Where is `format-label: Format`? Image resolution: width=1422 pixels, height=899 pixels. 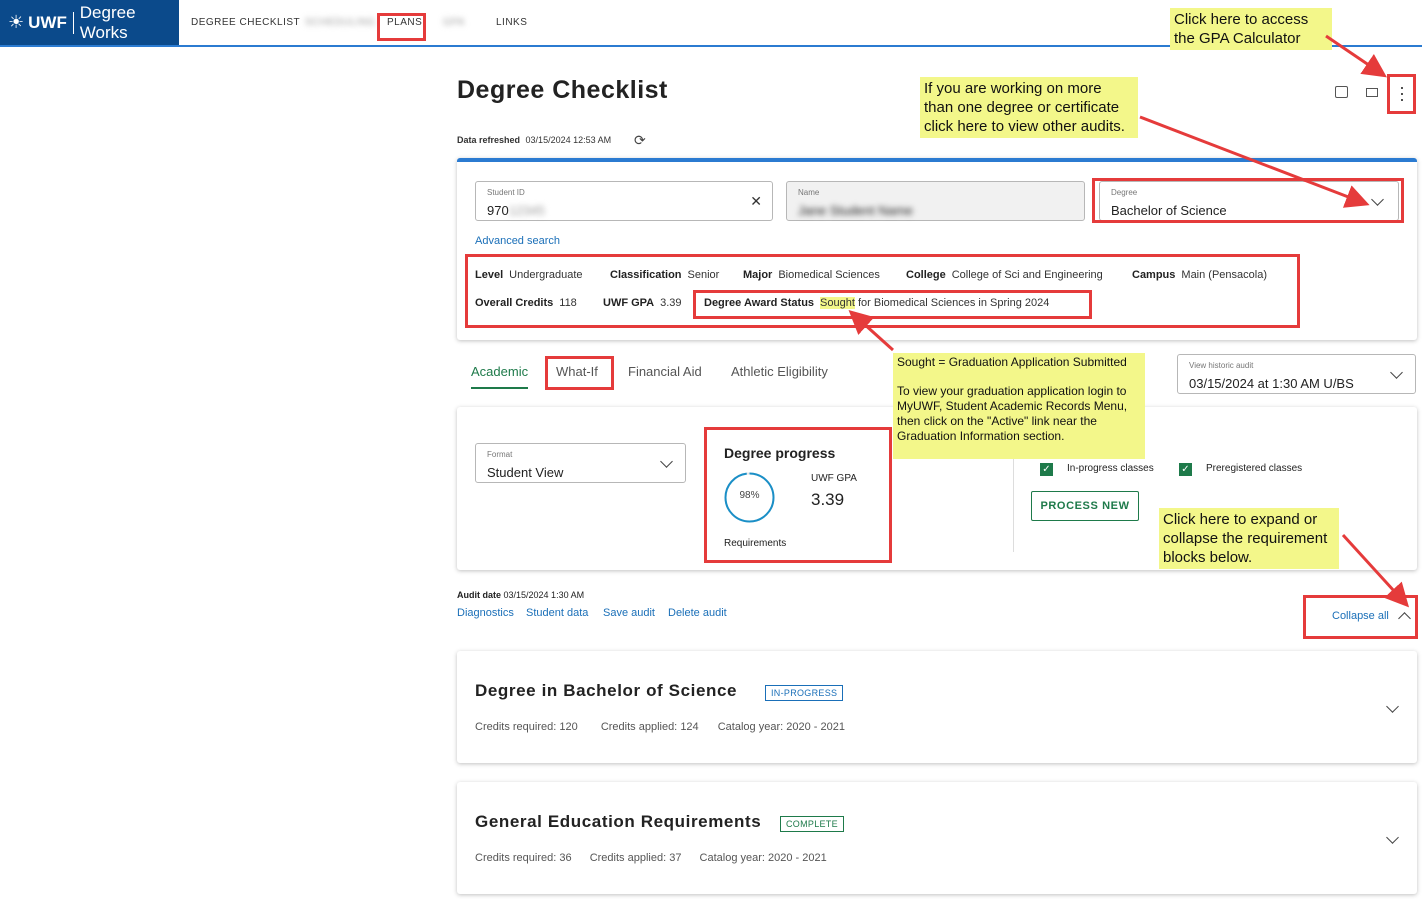 format-label: Format is located at coordinates (500, 454).